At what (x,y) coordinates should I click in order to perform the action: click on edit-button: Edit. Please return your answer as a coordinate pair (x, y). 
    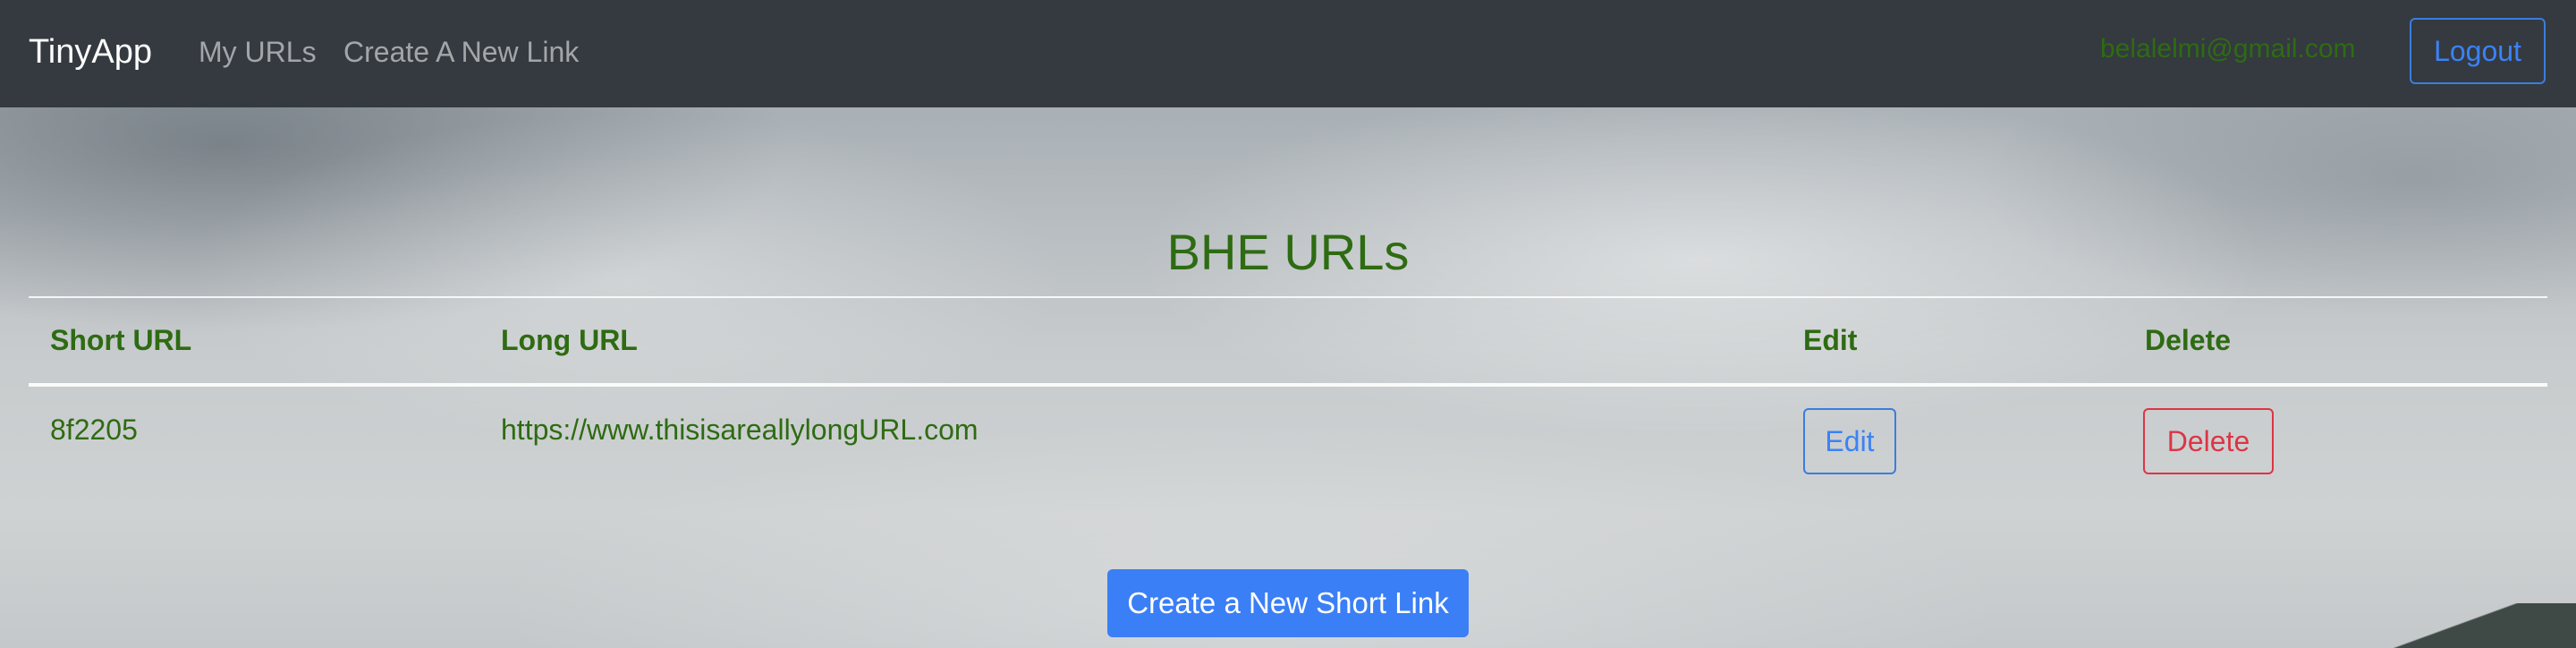
    Looking at the image, I should click on (1849, 441).